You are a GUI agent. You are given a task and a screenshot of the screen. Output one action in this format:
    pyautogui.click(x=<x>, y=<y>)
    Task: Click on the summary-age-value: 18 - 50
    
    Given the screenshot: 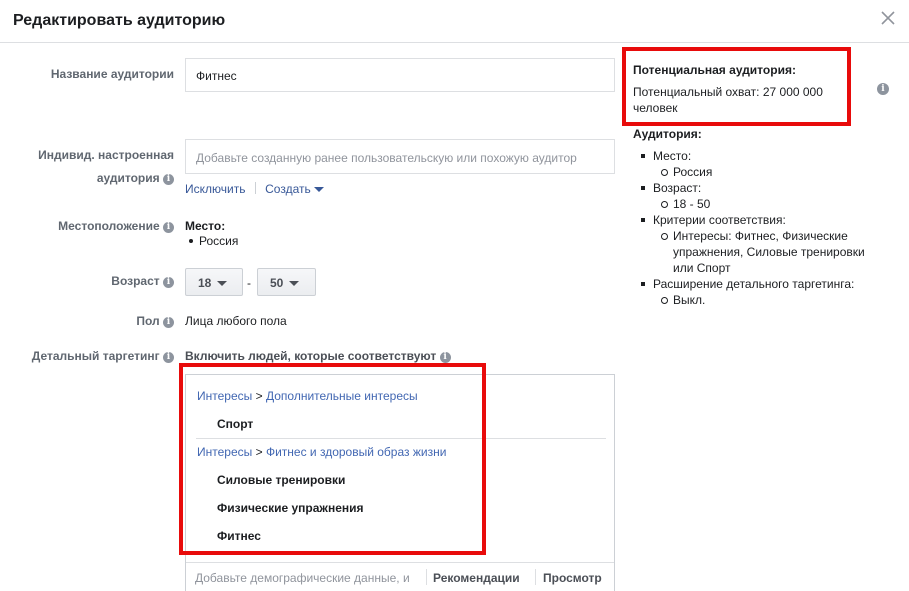 What is the action you would take?
    pyautogui.click(x=692, y=204)
    